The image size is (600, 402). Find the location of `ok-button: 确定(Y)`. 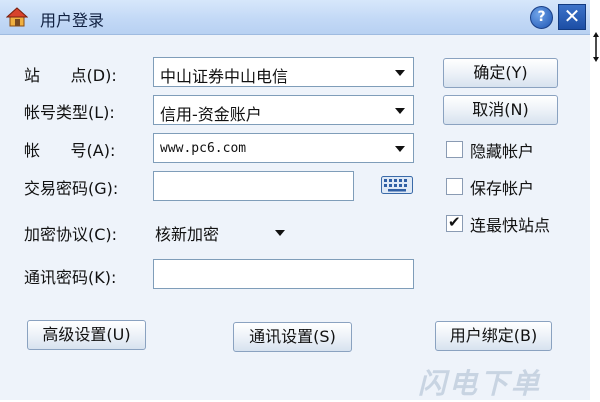

ok-button: 确定(Y) is located at coordinates (500, 73).